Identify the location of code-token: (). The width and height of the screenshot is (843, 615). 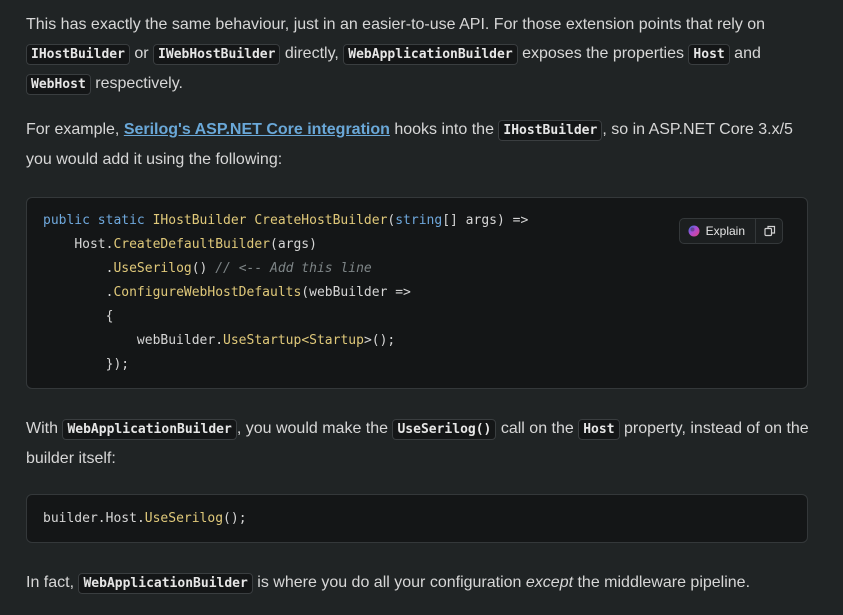
(203, 268).